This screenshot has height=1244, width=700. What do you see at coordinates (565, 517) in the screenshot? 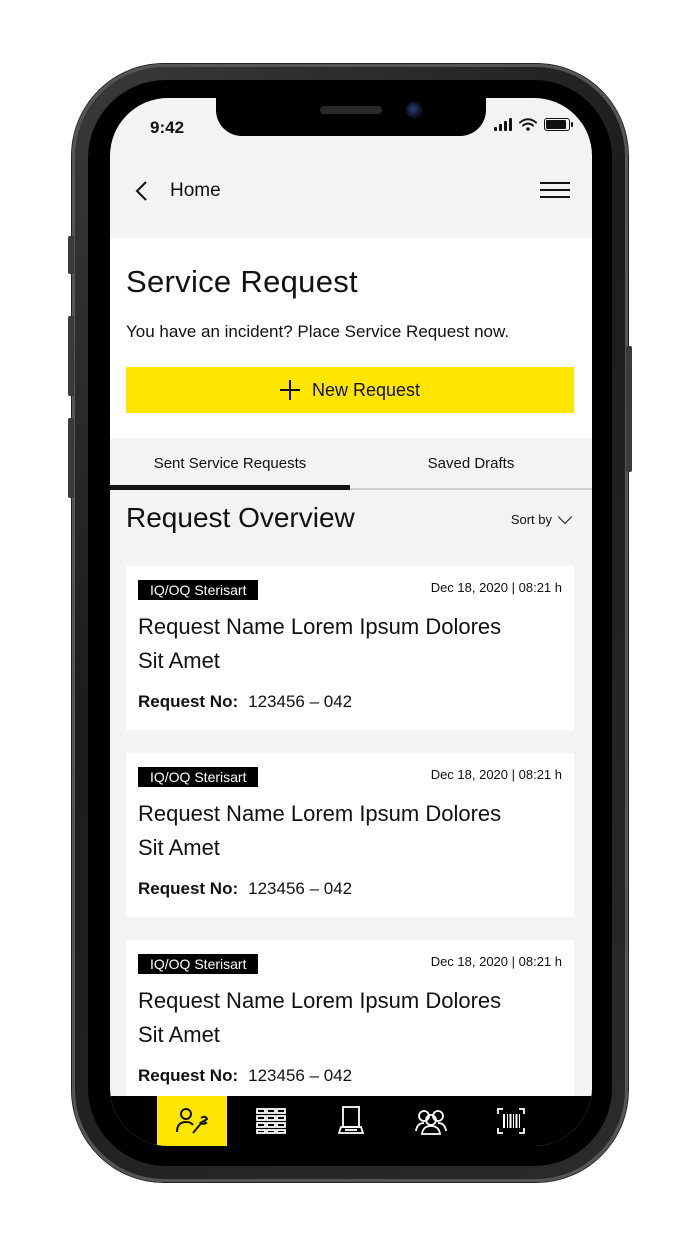
I see `chevron-down-icon` at bounding box center [565, 517].